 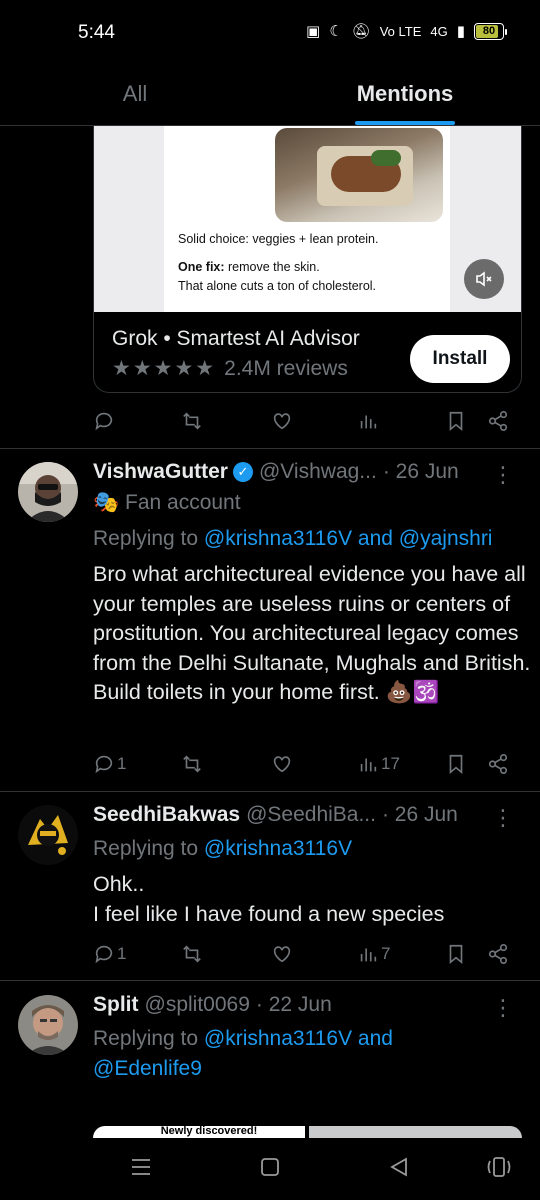 What do you see at coordinates (119, 884) in the screenshot?
I see `tweet-text-line: Ohk..` at bounding box center [119, 884].